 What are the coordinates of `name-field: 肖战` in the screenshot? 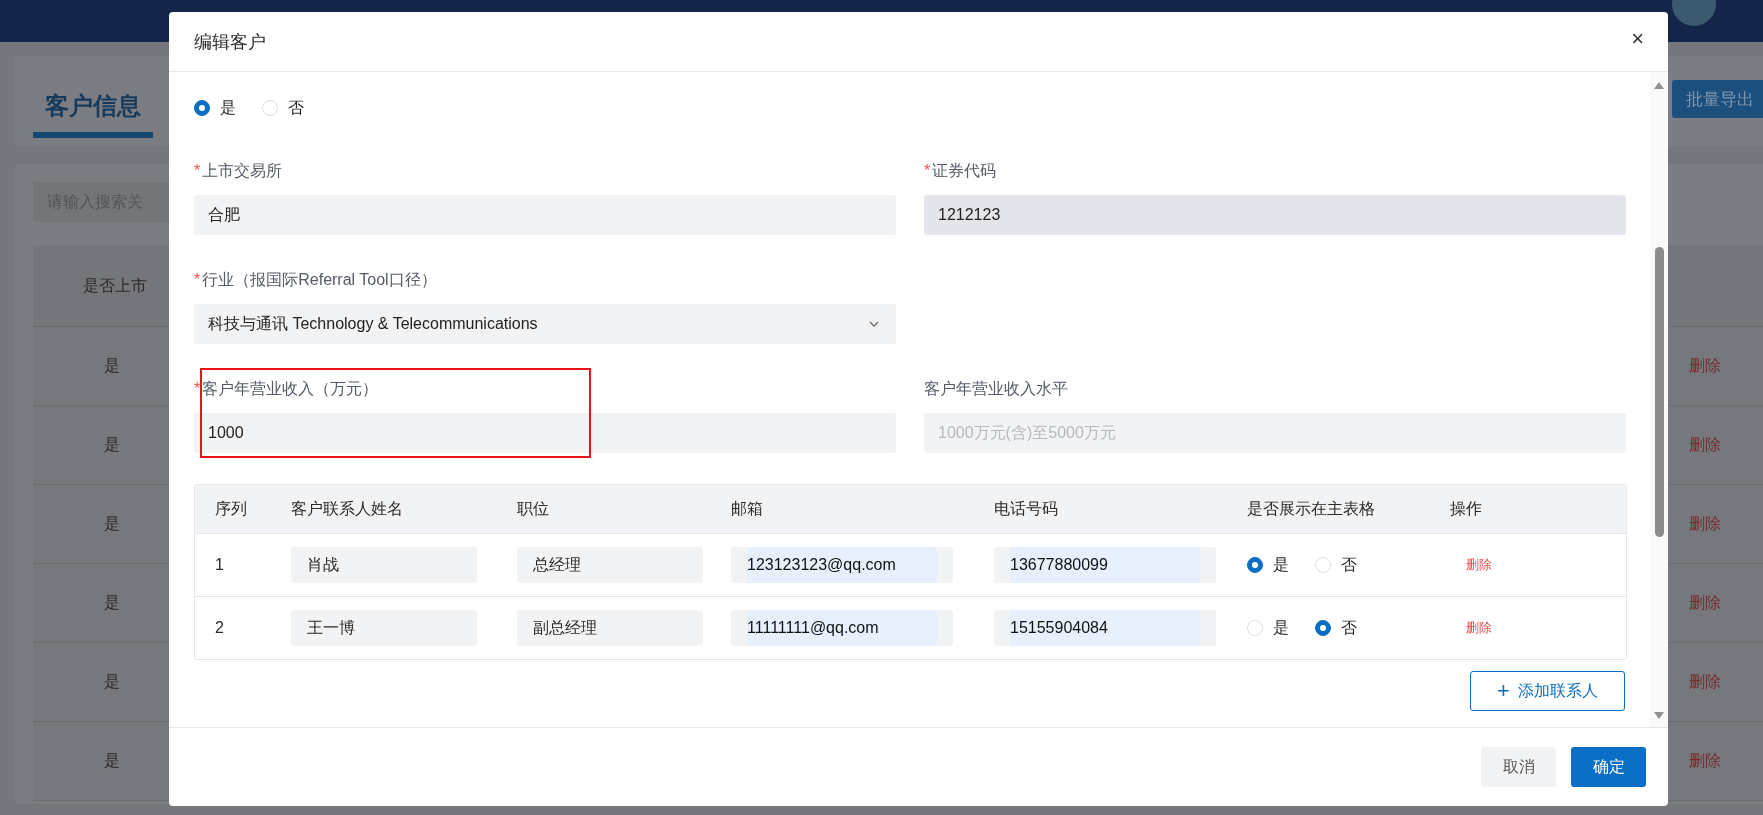 It's located at (384, 565).